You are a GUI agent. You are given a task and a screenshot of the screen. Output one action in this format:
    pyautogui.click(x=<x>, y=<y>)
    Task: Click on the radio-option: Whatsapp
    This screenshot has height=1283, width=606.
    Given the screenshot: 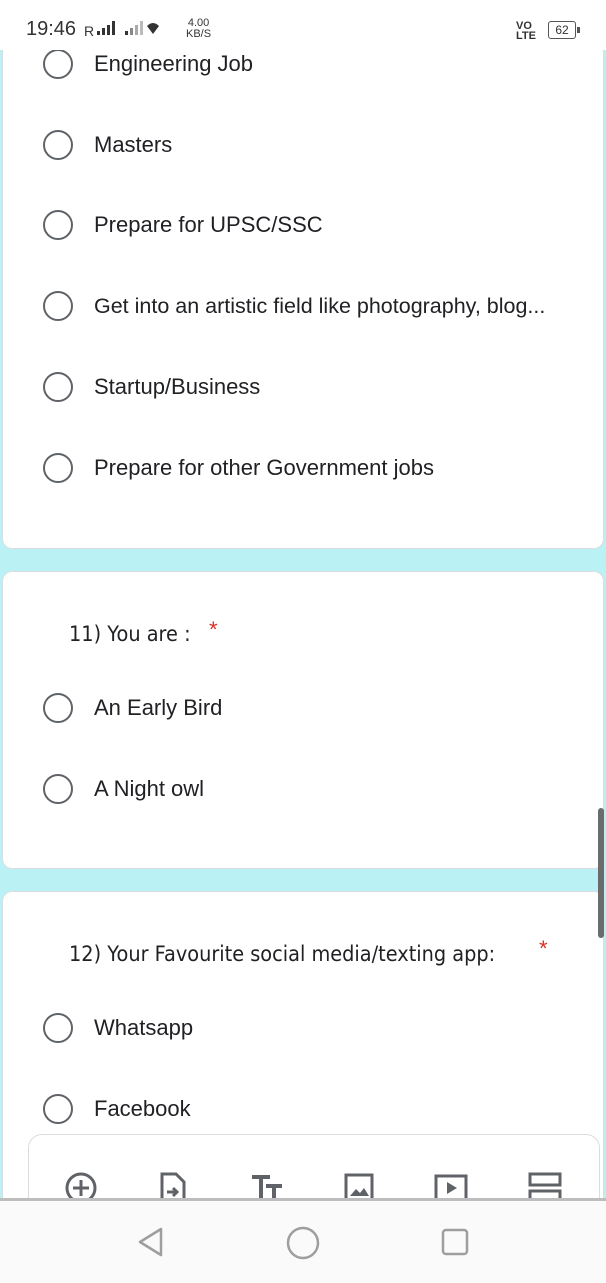 What is the action you would take?
    pyautogui.click(x=118, y=1028)
    